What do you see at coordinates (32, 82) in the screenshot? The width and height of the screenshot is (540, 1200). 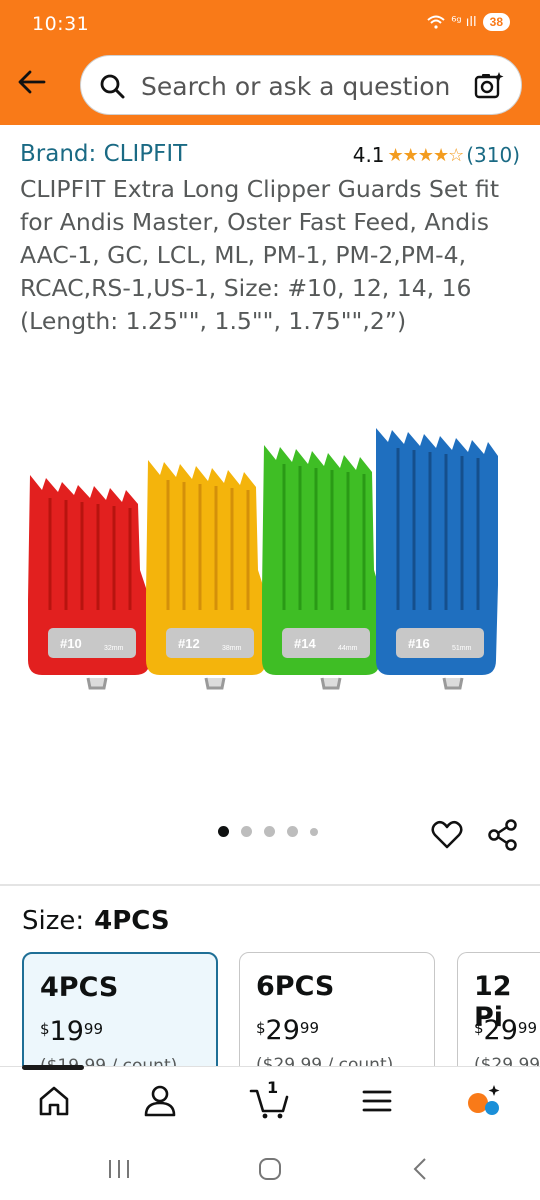 I see `back-arrow-icon` at bounding box center [32, 82].